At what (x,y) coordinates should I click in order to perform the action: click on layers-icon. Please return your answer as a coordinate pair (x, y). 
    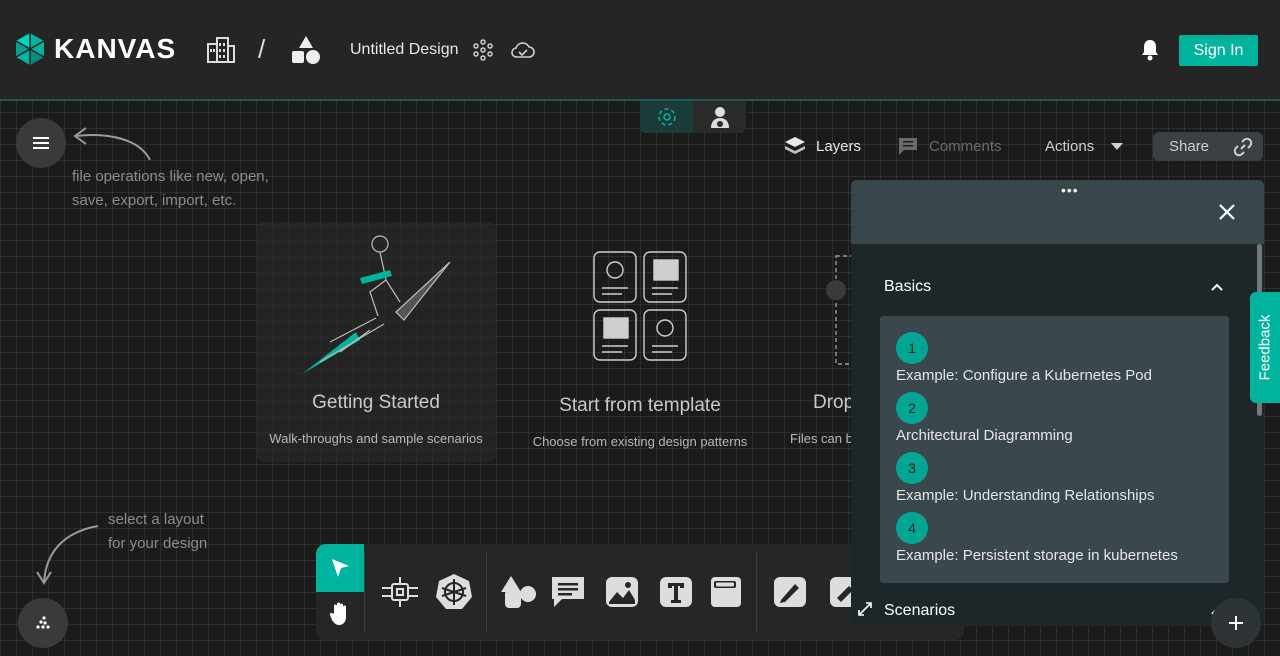
    Looking at the image, I should click on (795, 145).